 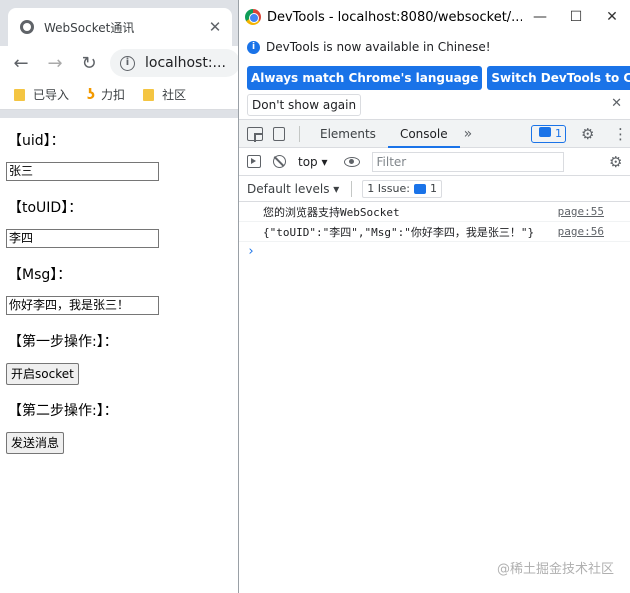 I want to click on msg-input: 你好李四，我是张三！, so click(x=82, y=305).